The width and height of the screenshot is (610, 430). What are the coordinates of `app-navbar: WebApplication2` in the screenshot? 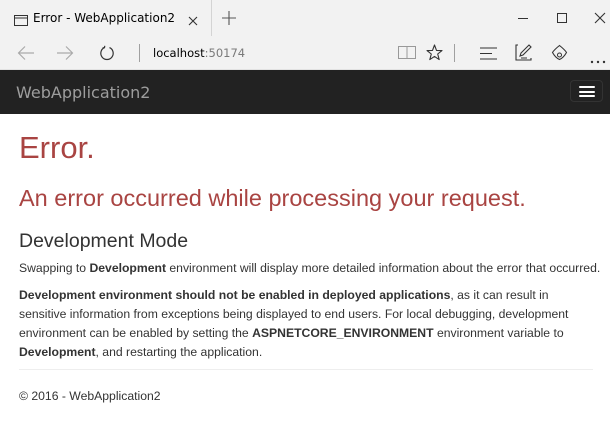 It's located at (305, 92).